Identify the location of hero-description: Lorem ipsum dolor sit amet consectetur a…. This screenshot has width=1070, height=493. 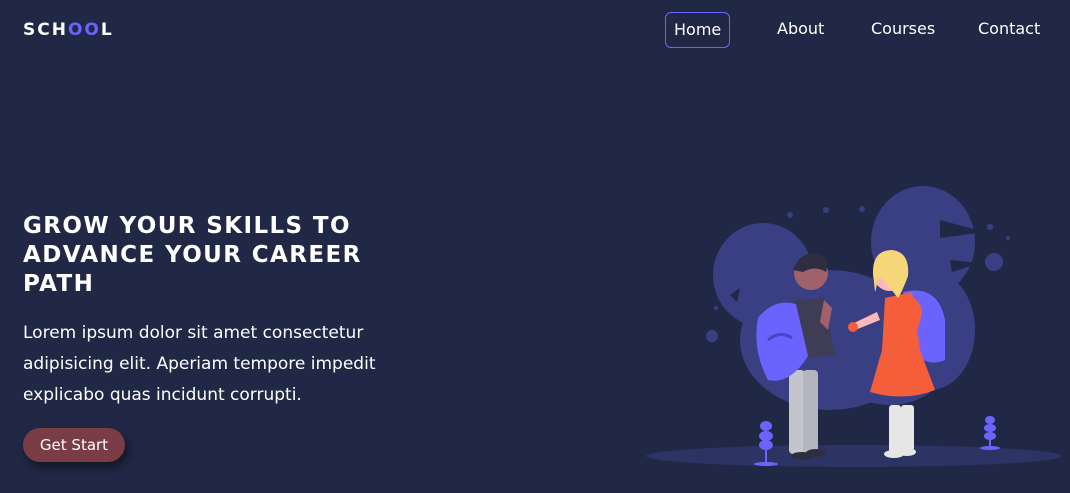
(199, 364).